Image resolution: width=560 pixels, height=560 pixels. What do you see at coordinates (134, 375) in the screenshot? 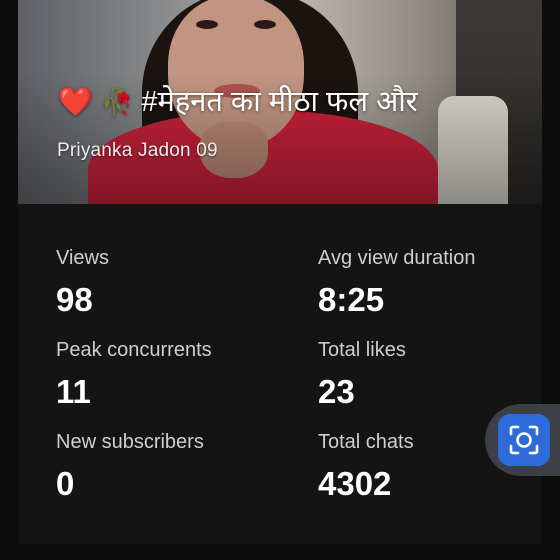
I see `stat-peak-concurrents: Peak concurrents 11` at bounding box center [134, 375].